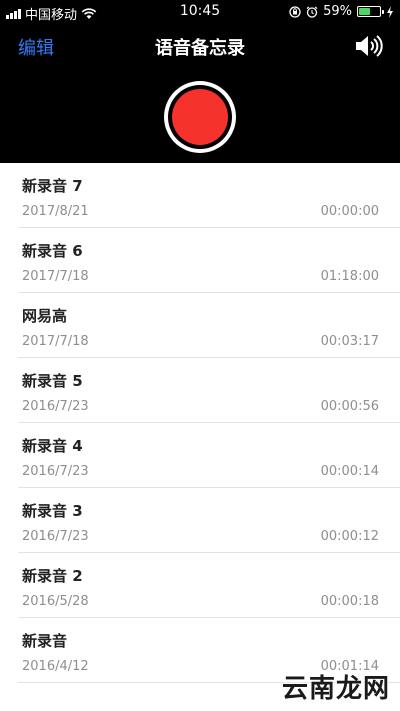 The width and height of the screenshot is (400, 711). I want to click on record-button, so click(200, 117).